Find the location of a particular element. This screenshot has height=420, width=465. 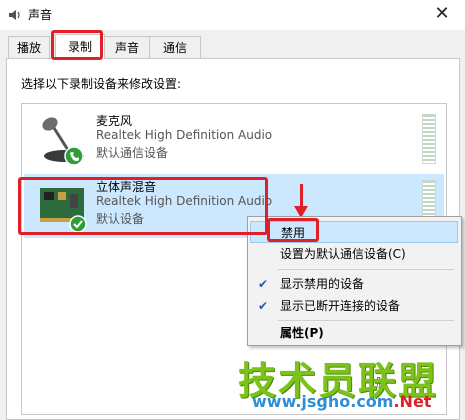

highlight-disable-item is located at coordinates (293, 230).